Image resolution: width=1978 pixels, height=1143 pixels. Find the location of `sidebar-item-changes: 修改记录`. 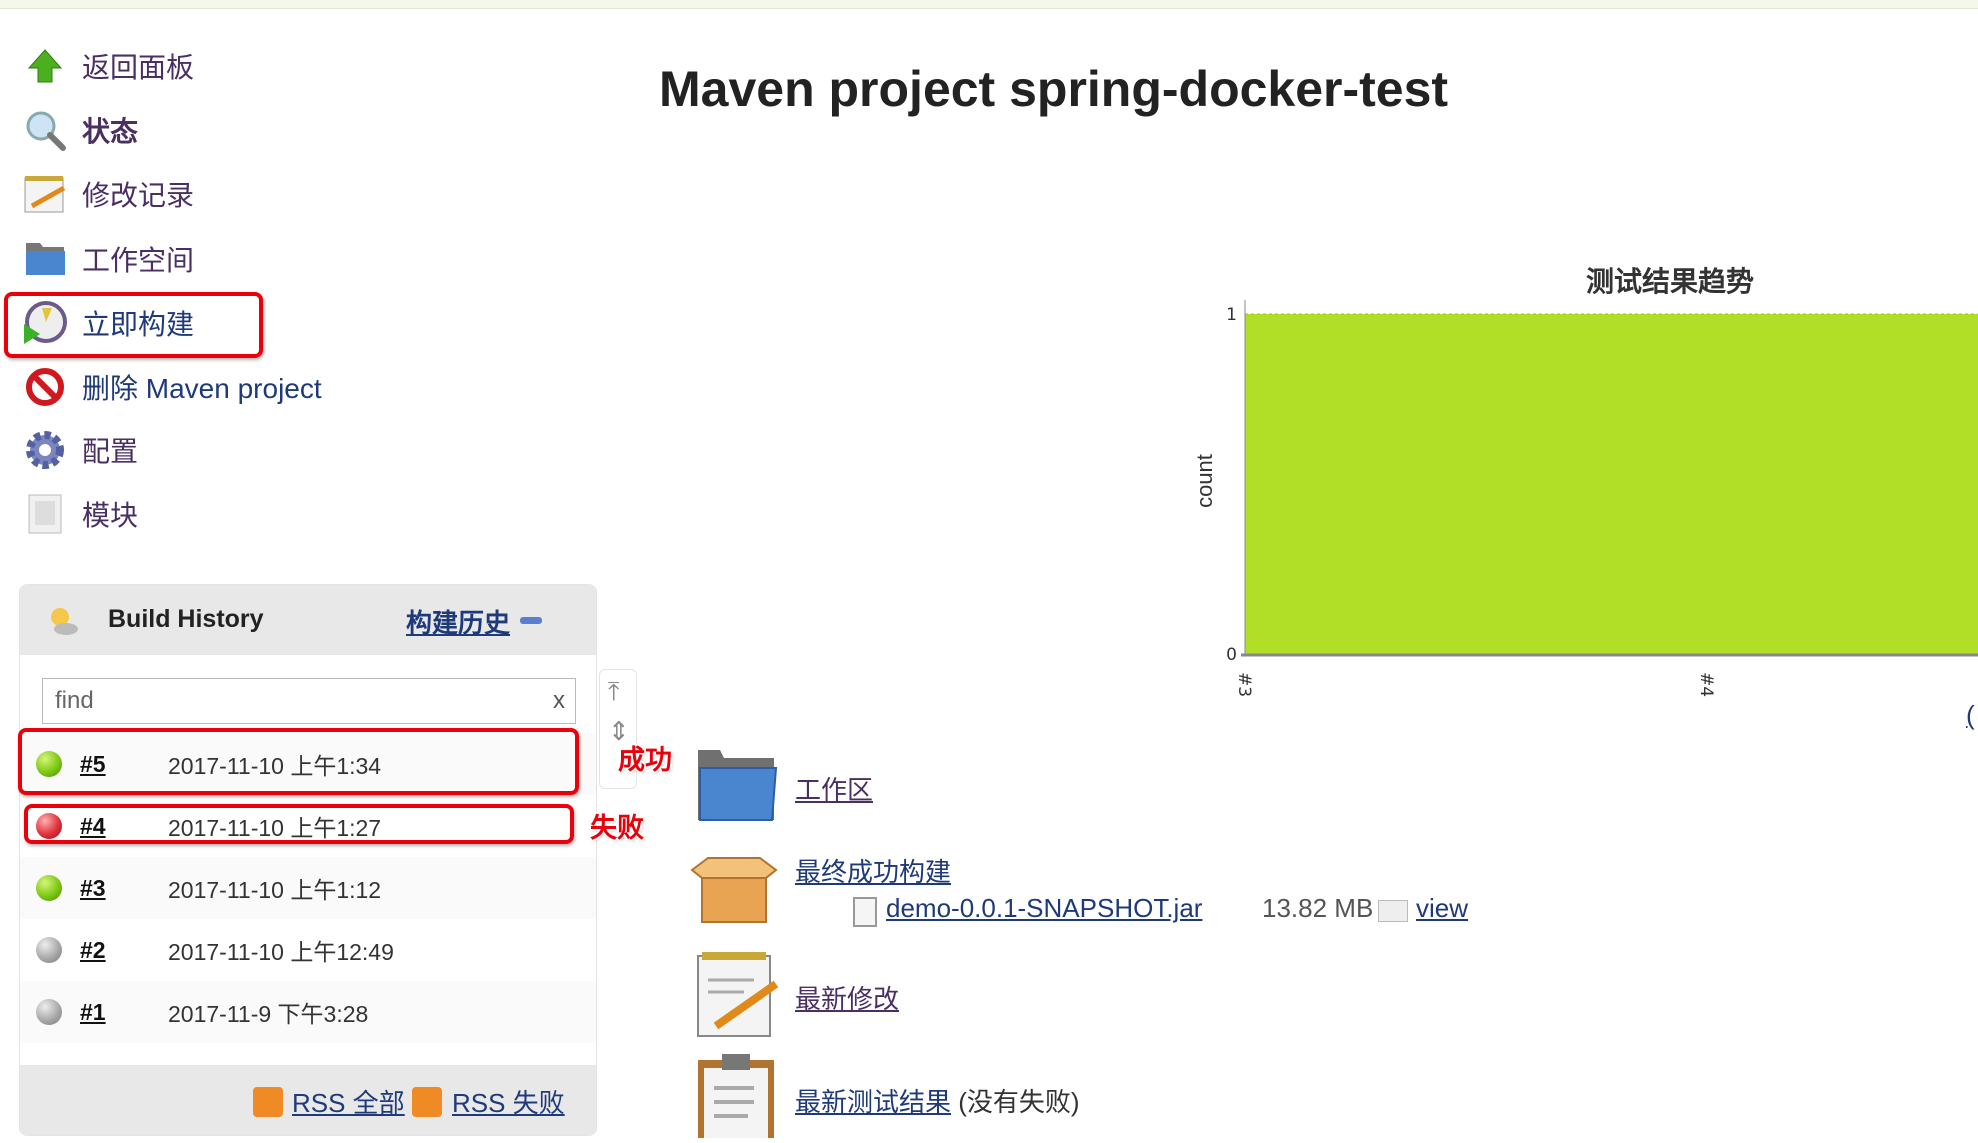

sidebar-item-changes: 修改记录 is located at coordinates (108, 194).